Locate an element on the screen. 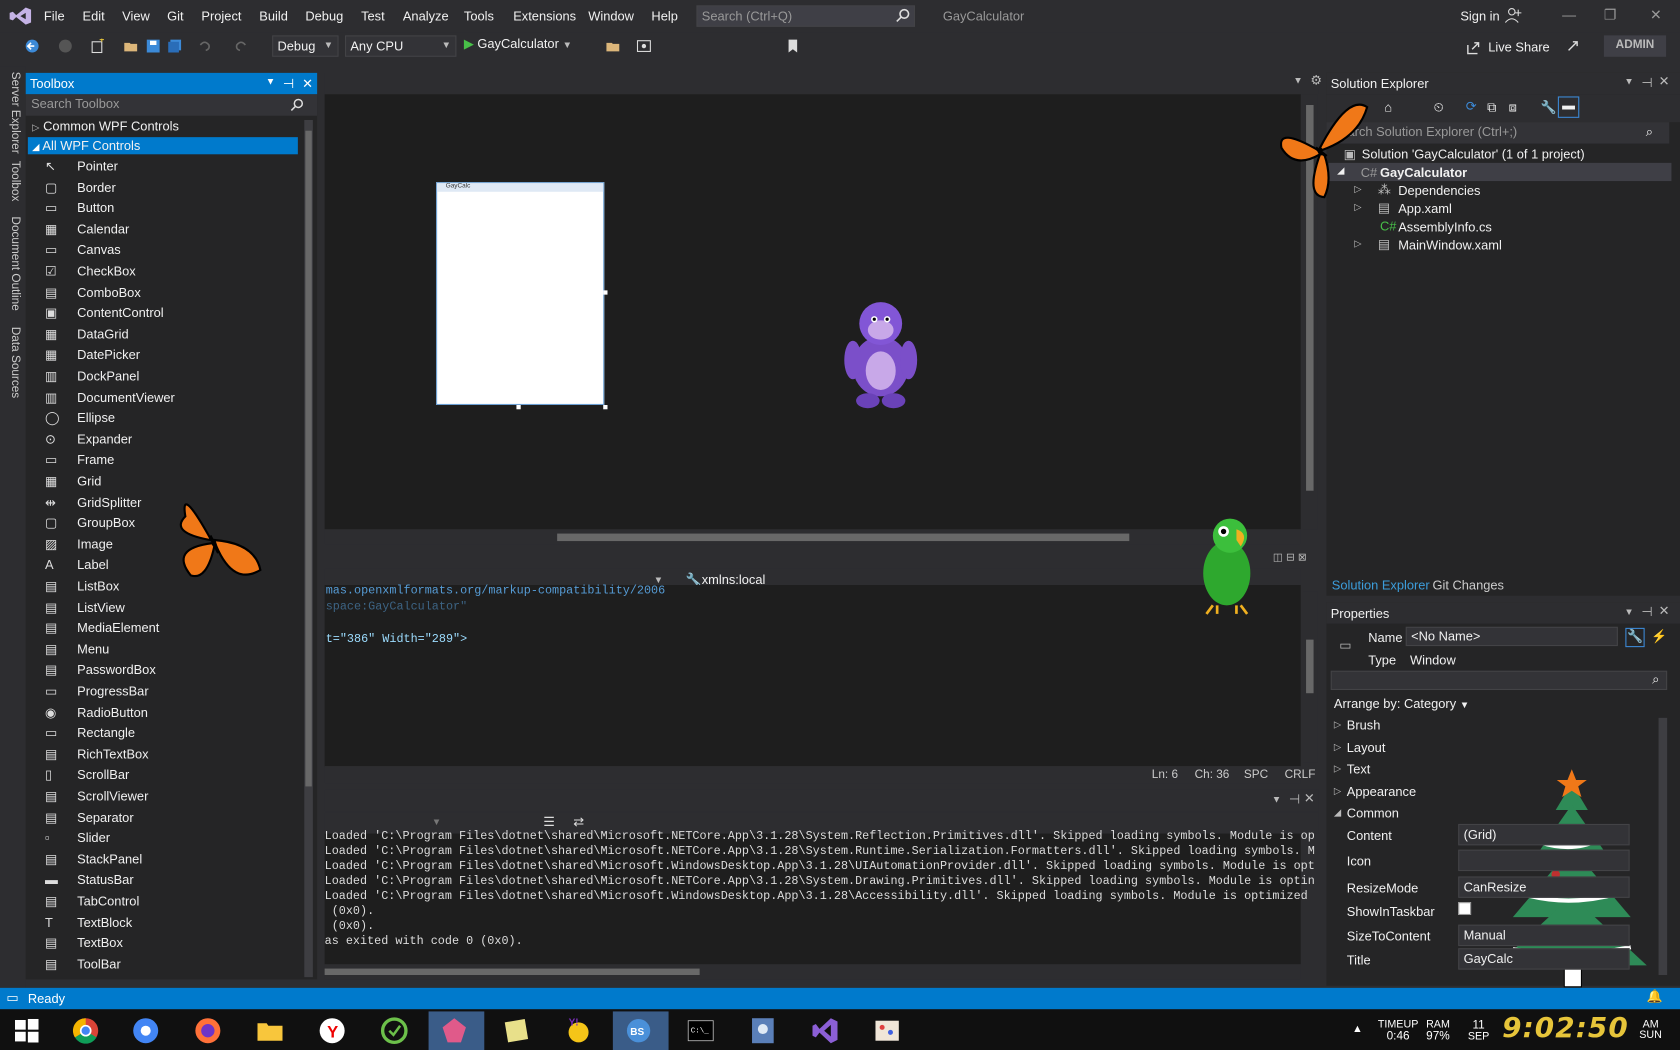 This screenshot has width=1680, height=1050. menu-project: Project is located at coordinates (221, 16).